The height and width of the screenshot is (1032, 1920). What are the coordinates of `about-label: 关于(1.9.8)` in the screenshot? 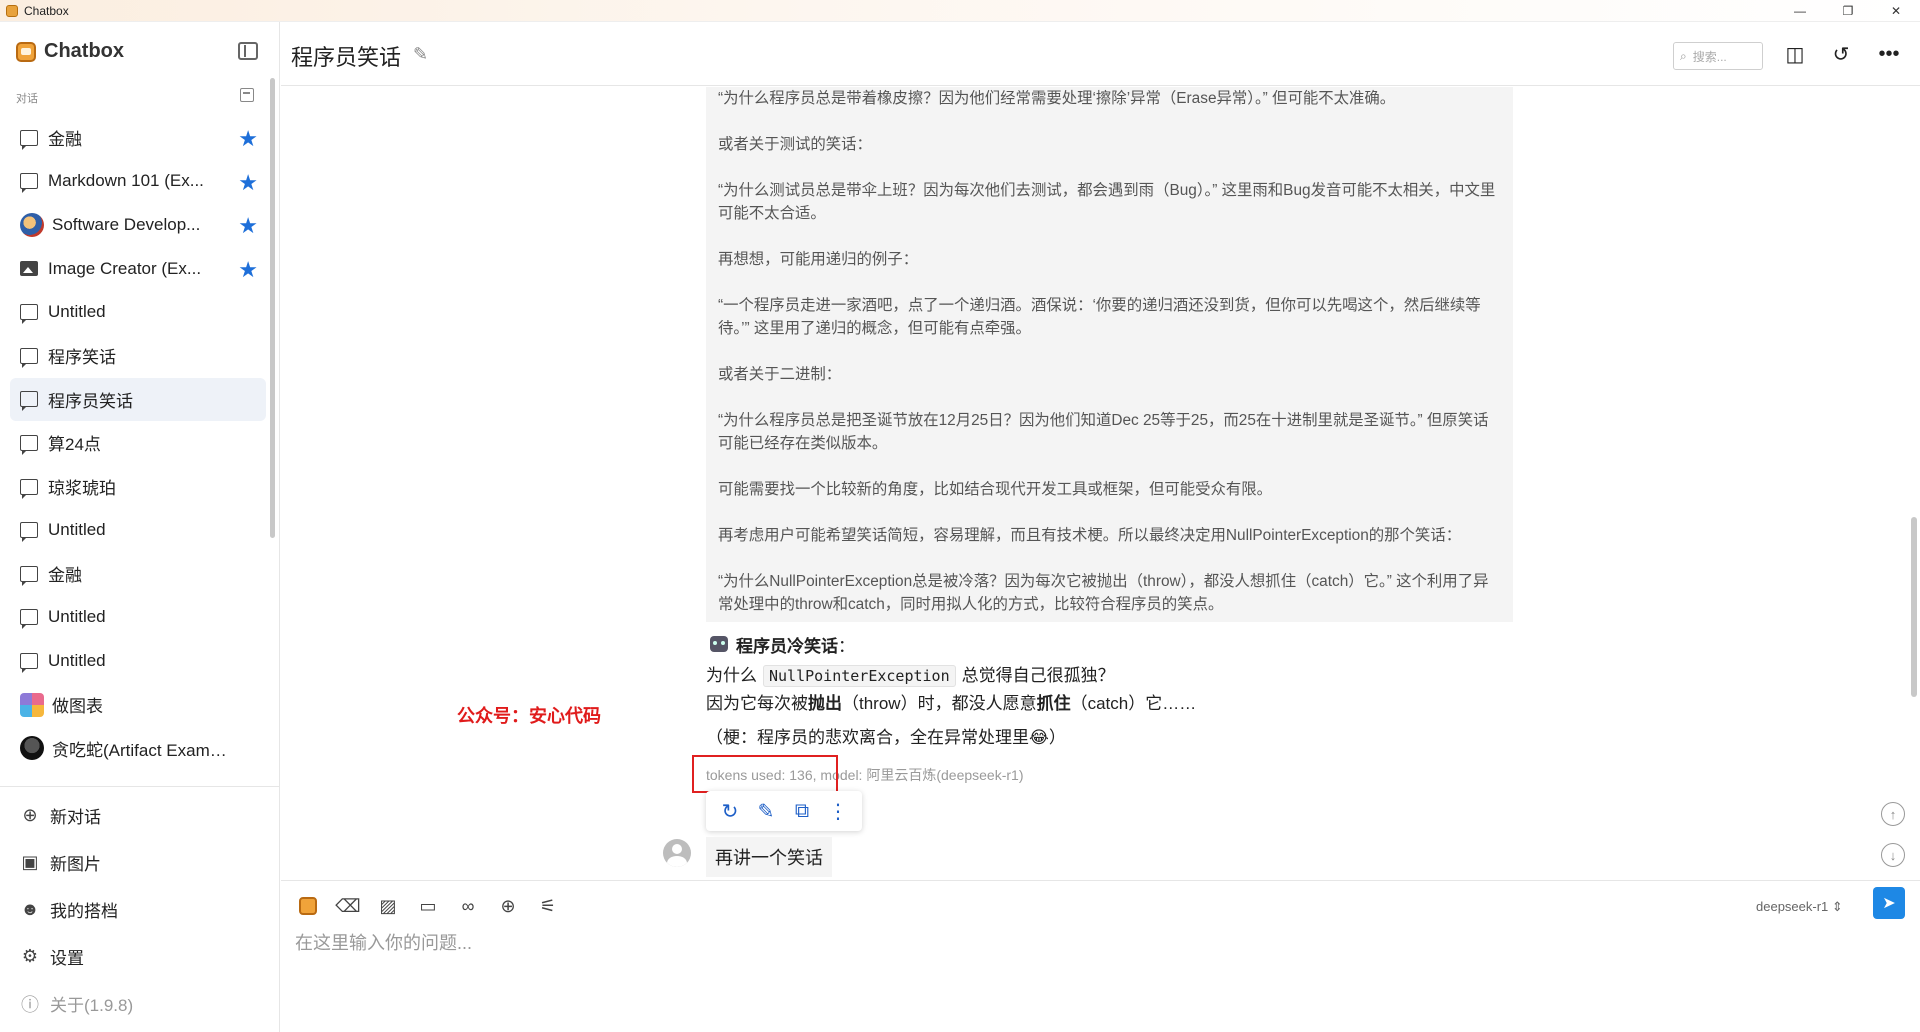 It's located at (92, 1005).